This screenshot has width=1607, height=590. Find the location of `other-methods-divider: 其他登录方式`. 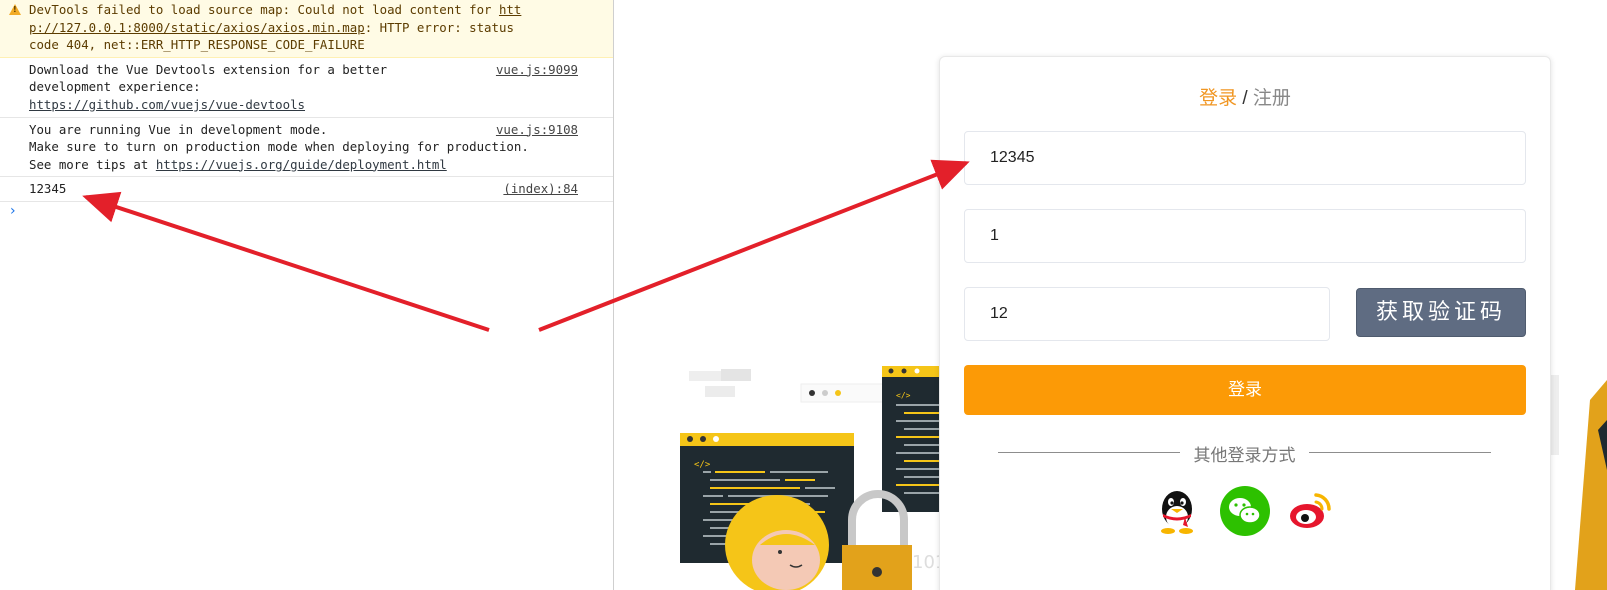

other-methods-divider: 其他登录方式 is located at coordinates (1244, 453).